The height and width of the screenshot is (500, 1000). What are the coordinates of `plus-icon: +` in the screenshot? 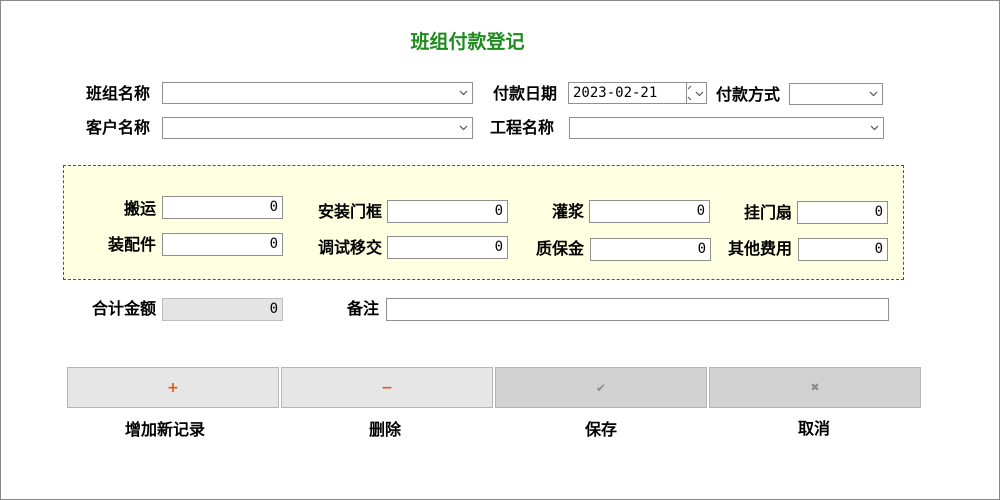 It's located at (173, 387).